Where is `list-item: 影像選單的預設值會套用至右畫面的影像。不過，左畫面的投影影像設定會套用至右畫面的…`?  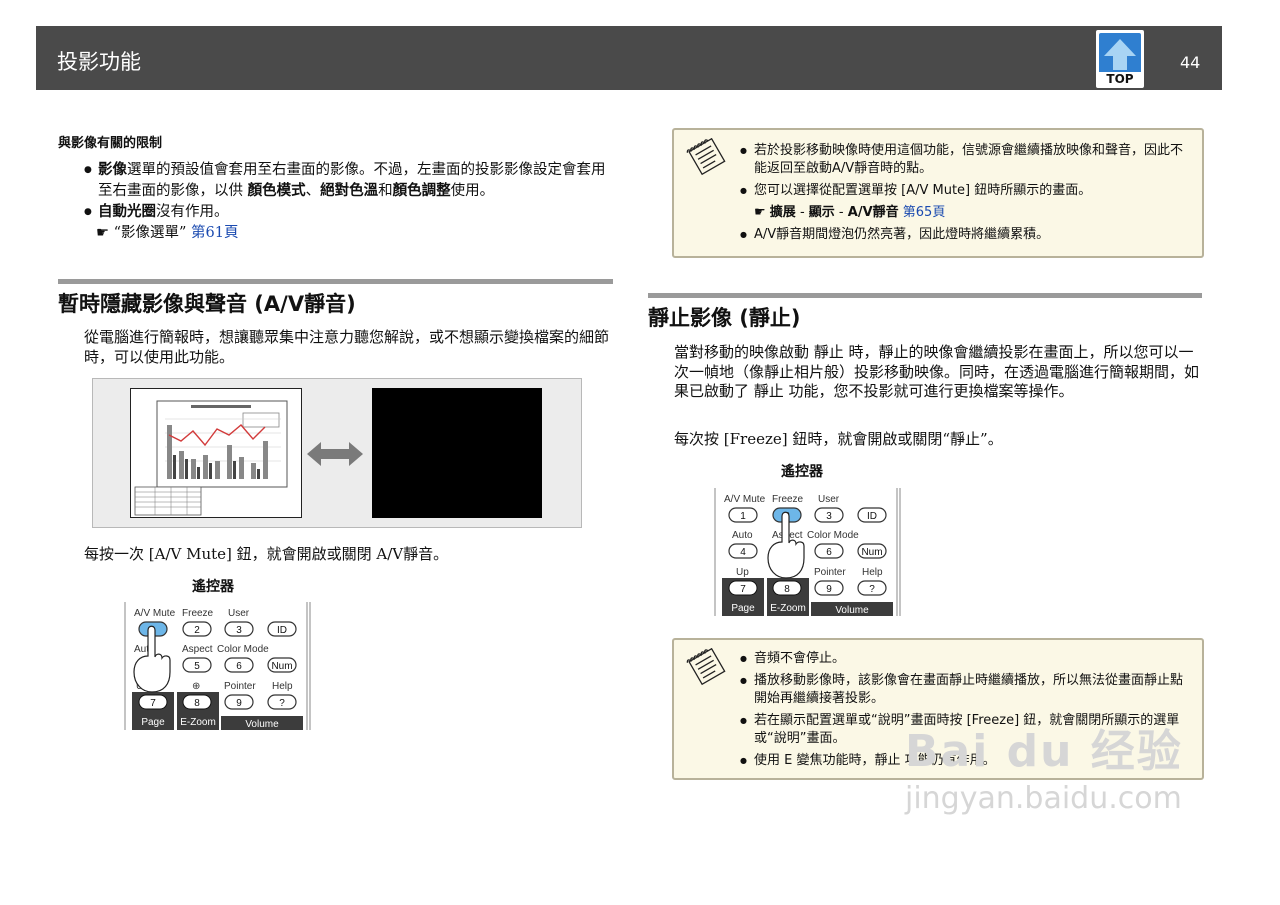 list-item: 影像選單的預設值會套用至右畫面的影像。不過，左畫面的投影影像設定會套用至右畫面的… is located at coordinates (351, 181).